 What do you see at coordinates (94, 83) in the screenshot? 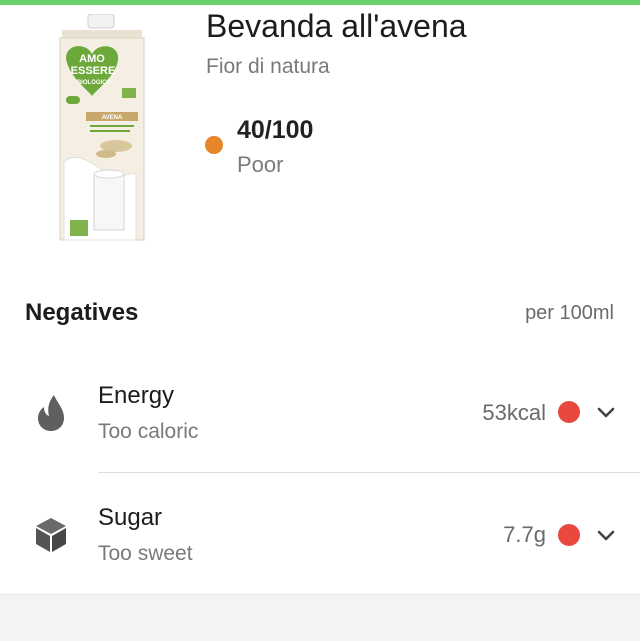
I see `carton-brand-line-3: BIOLOGICO` at bounding box center [94, 83].